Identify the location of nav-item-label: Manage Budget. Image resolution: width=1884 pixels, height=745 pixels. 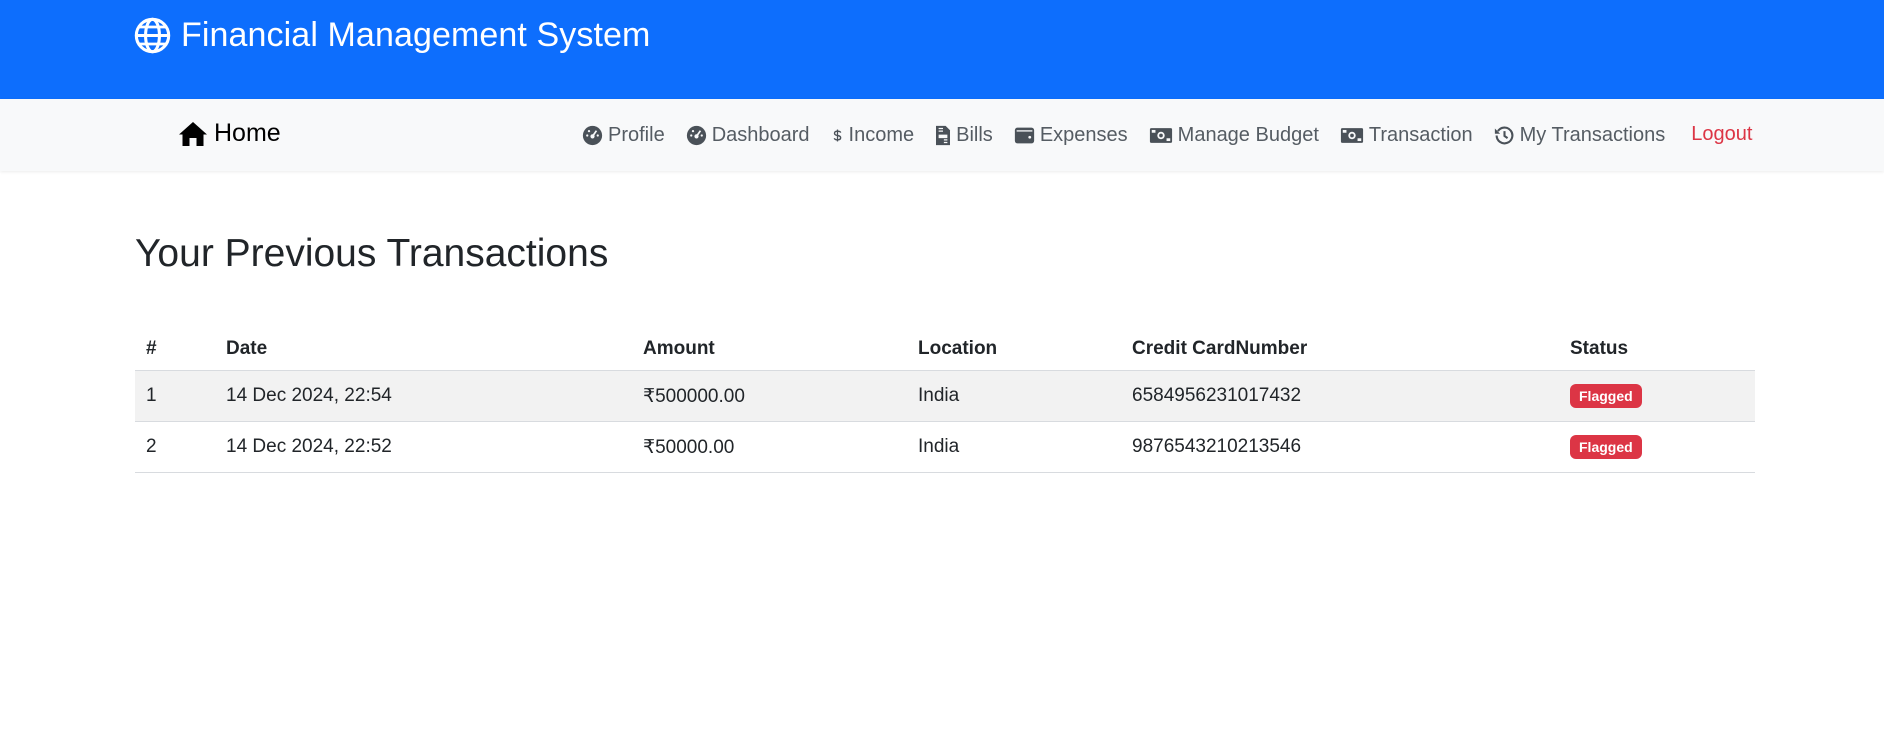
(1248, 134).